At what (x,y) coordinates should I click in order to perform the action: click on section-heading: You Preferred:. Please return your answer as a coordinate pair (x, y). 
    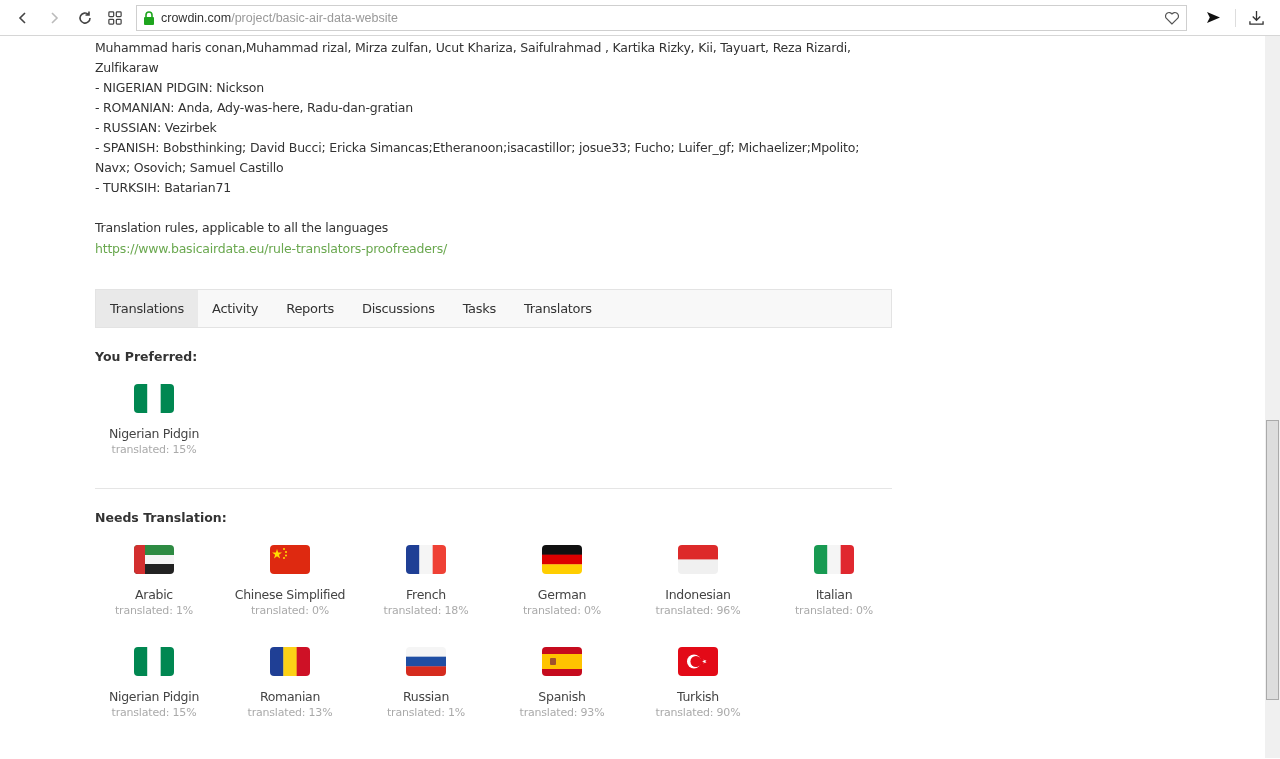
    Looking at the image, I should click on (147, 357).